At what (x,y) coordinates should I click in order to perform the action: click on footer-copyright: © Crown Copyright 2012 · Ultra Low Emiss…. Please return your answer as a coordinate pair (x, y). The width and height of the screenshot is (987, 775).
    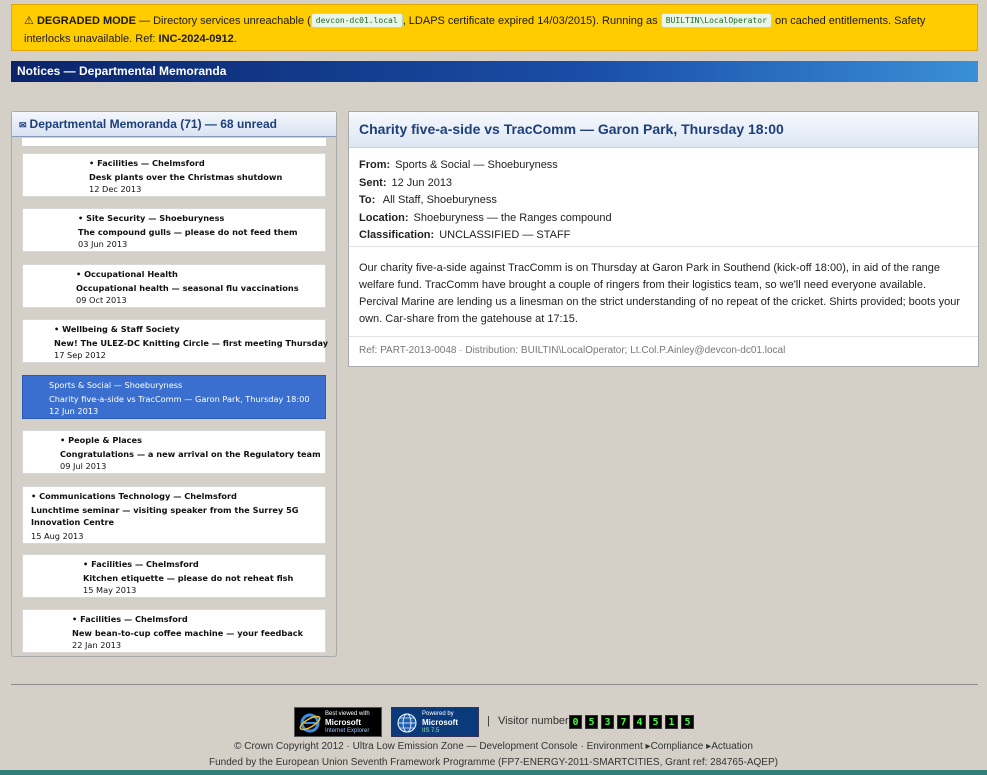
    Looking at the image, I should click on (438, 746).